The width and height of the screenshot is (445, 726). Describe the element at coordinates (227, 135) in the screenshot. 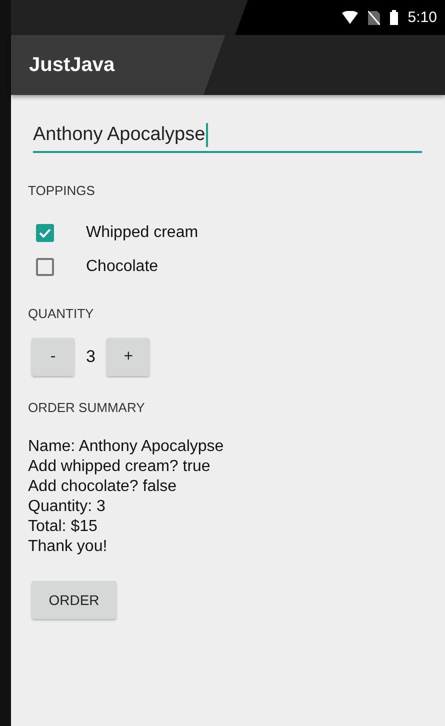

I see `name-field: Anthony Apocalypse` at that location.